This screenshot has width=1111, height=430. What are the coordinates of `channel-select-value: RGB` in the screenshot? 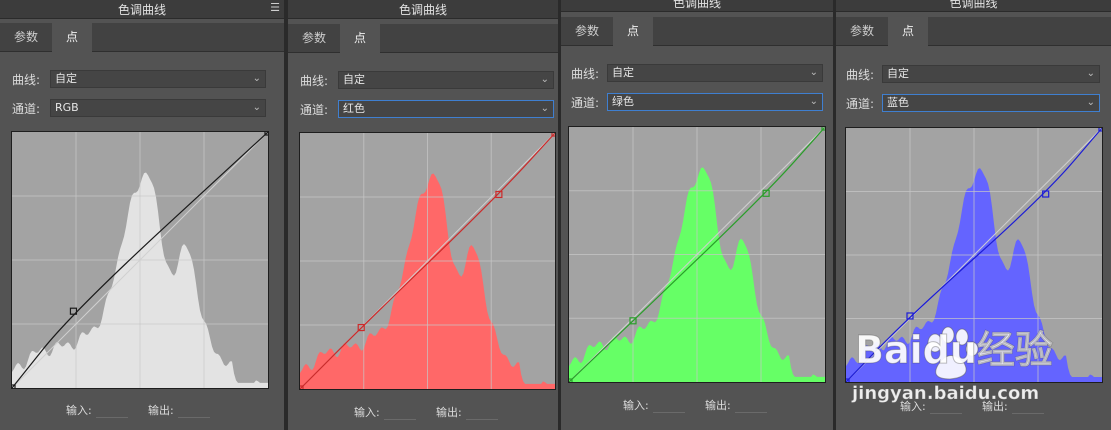 It's located at (67, 107).